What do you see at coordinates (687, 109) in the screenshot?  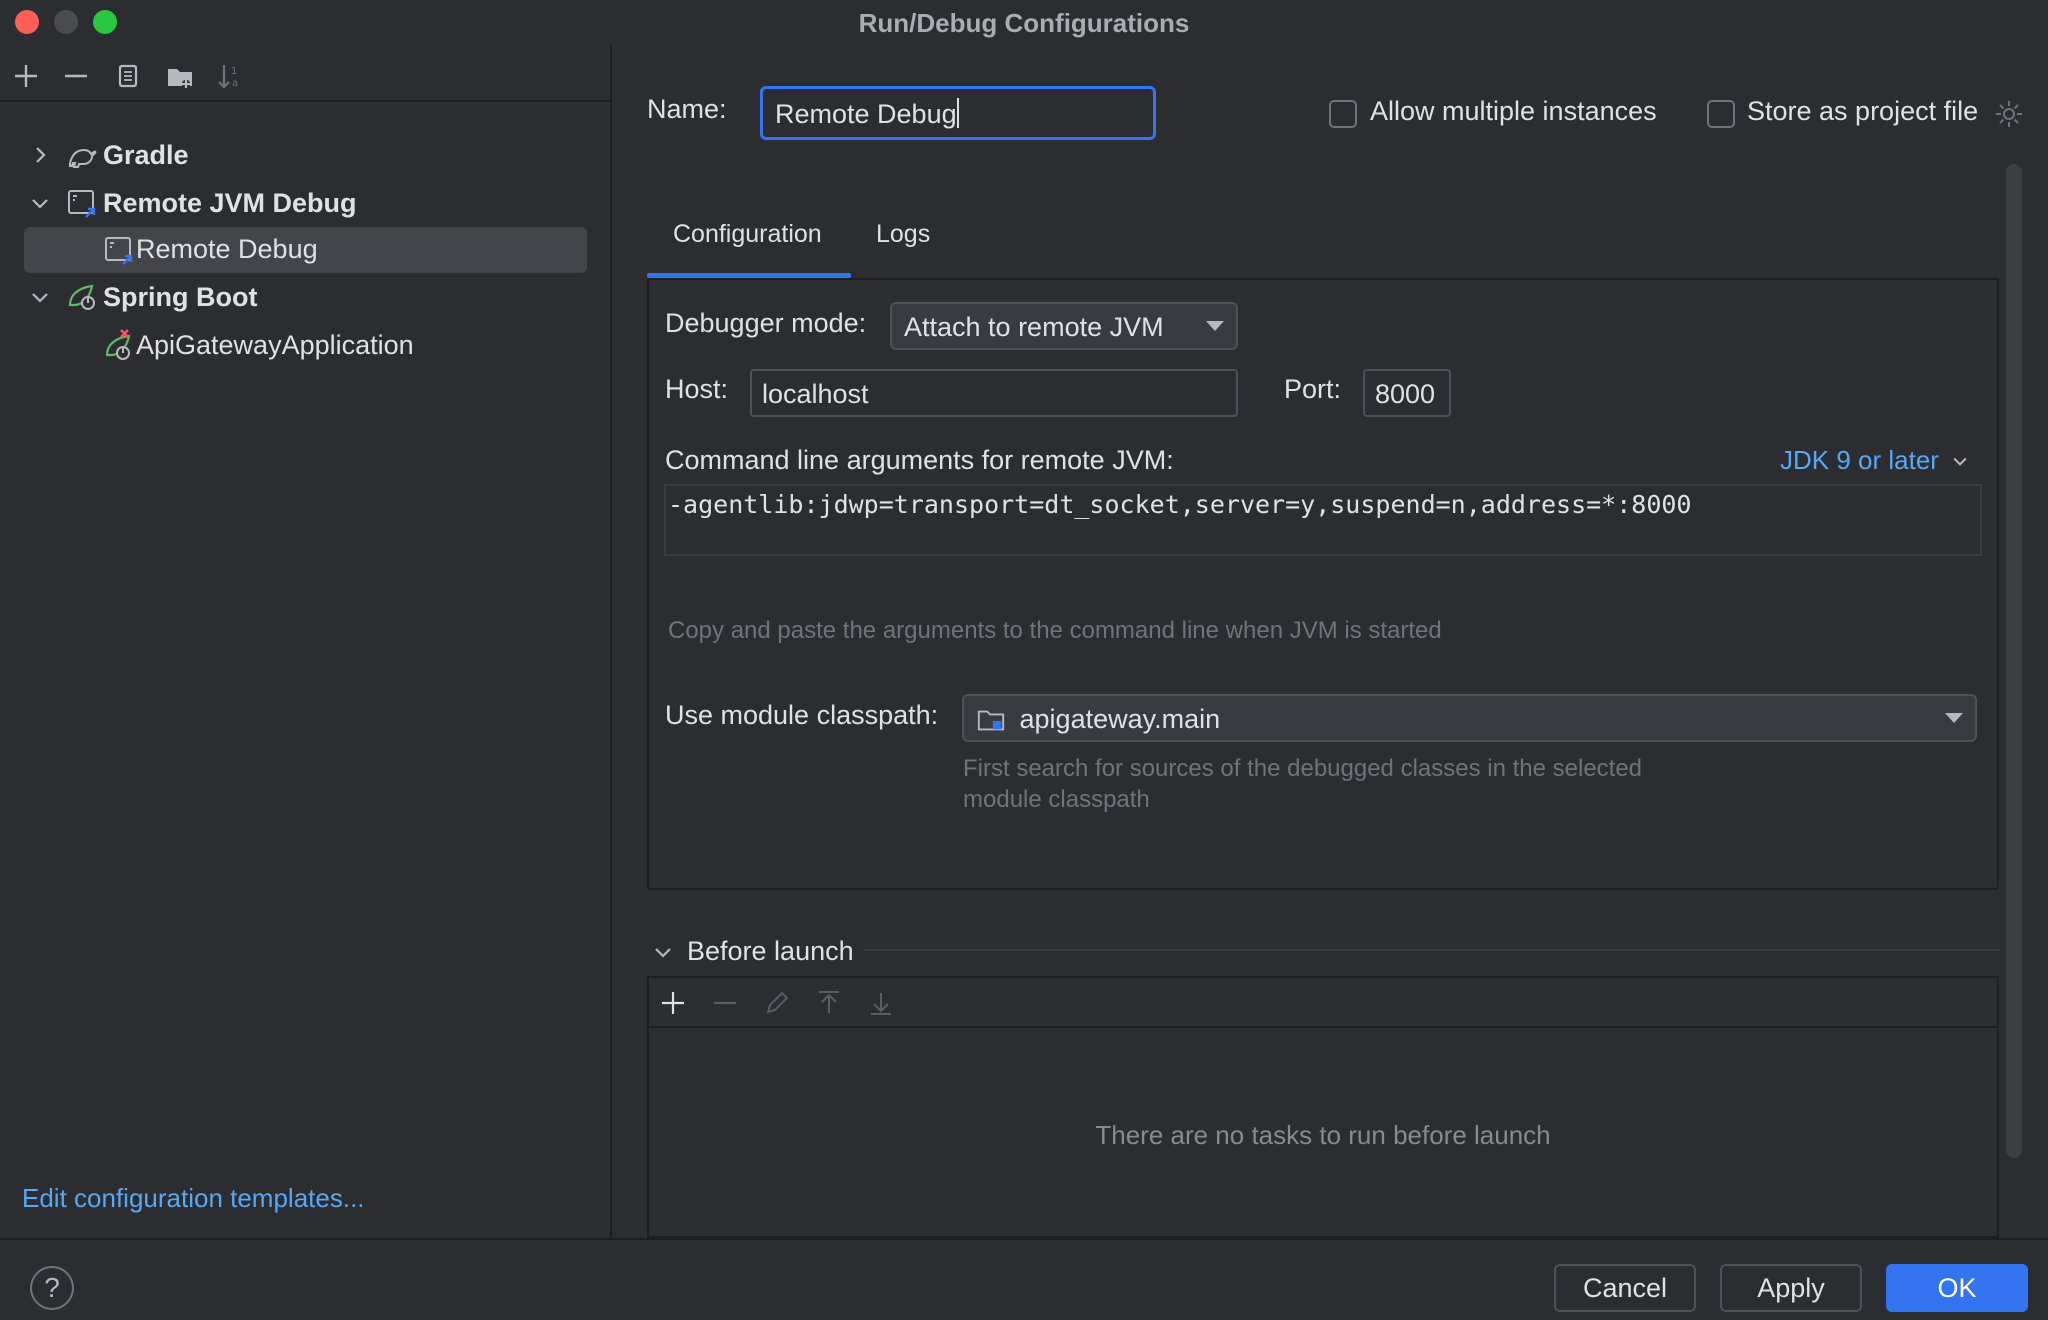 I see `name-label: Name:` at bounding box center [687, 109].